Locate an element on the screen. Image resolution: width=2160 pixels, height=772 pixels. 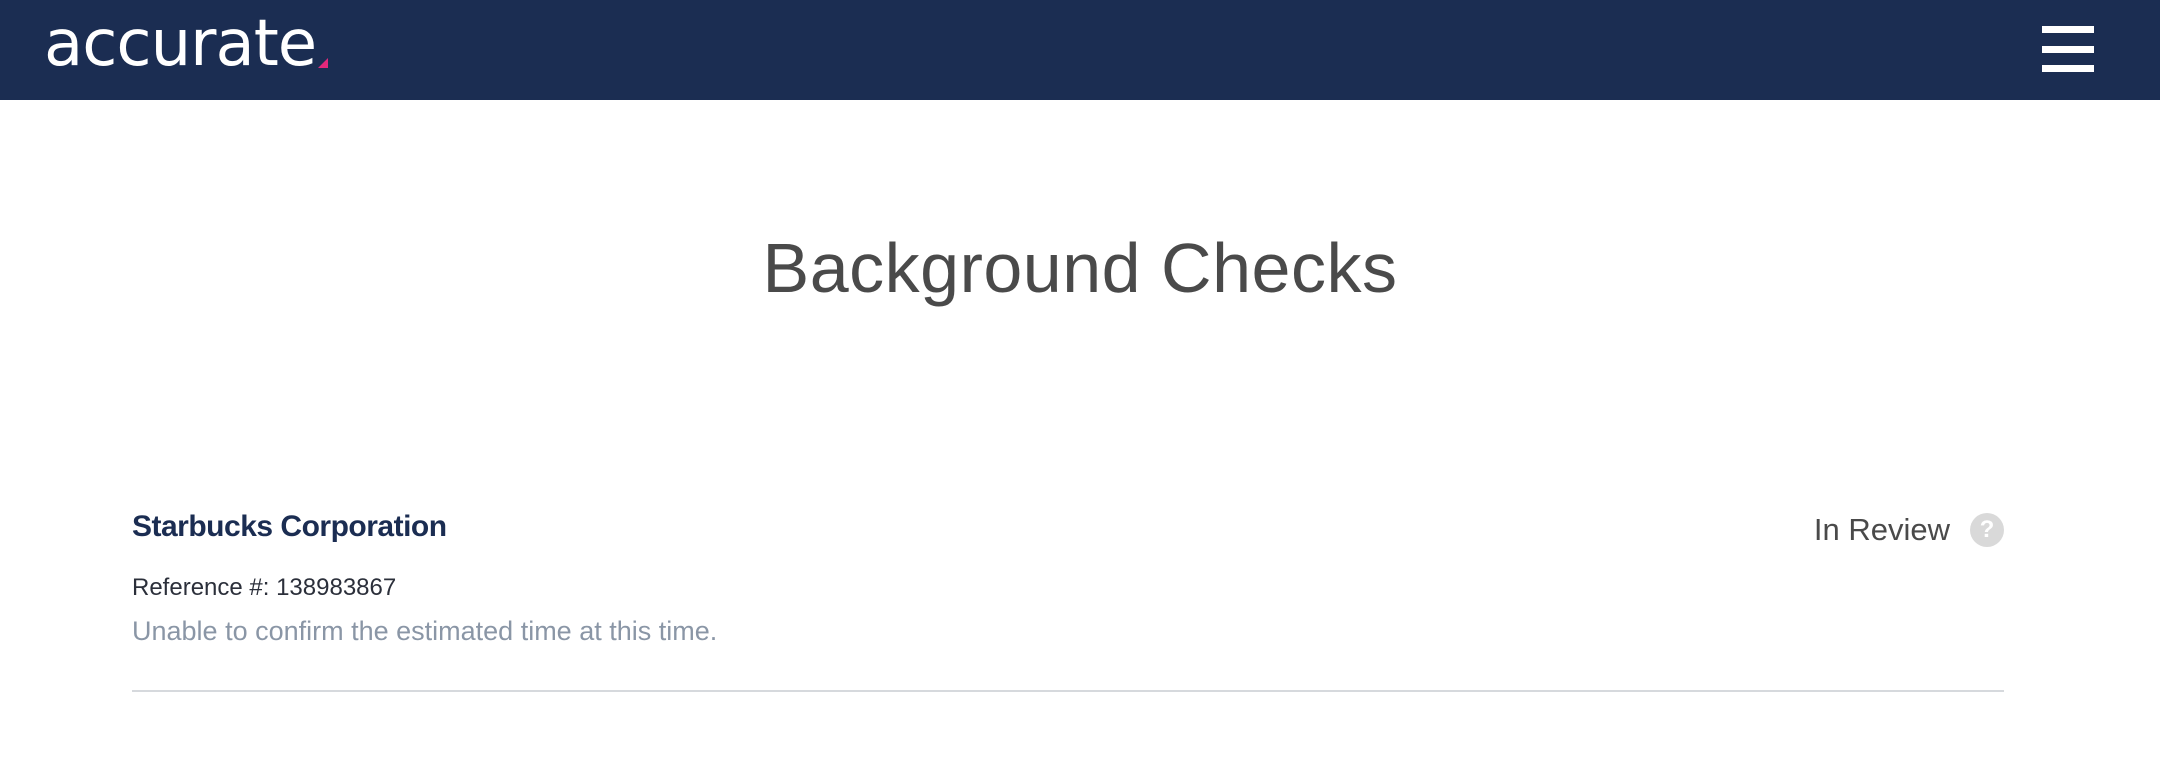
logo-text: accurate is located at coordinates (180, 44).